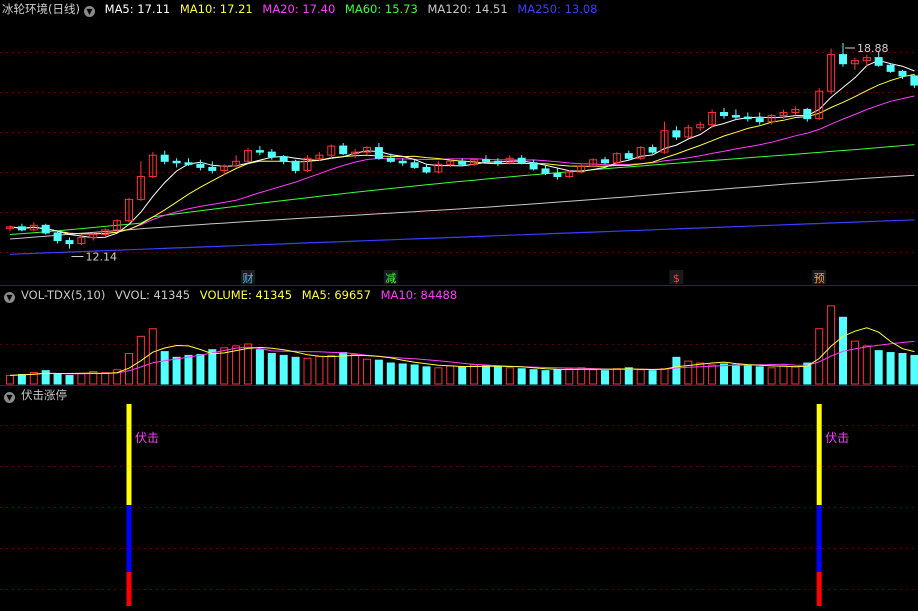 This screenshot has height=611, width=918. Describe the element at coordinates (246, 295) in the screenshot. I see `volume-label: VOLUME: 41345` at that location.